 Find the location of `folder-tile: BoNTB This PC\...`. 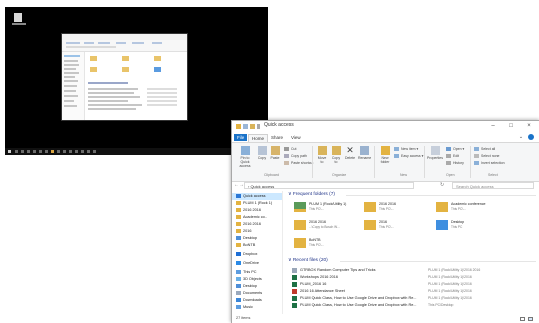

folder-tile: BoNTB This PC\... is located at coordinates (327, 246).